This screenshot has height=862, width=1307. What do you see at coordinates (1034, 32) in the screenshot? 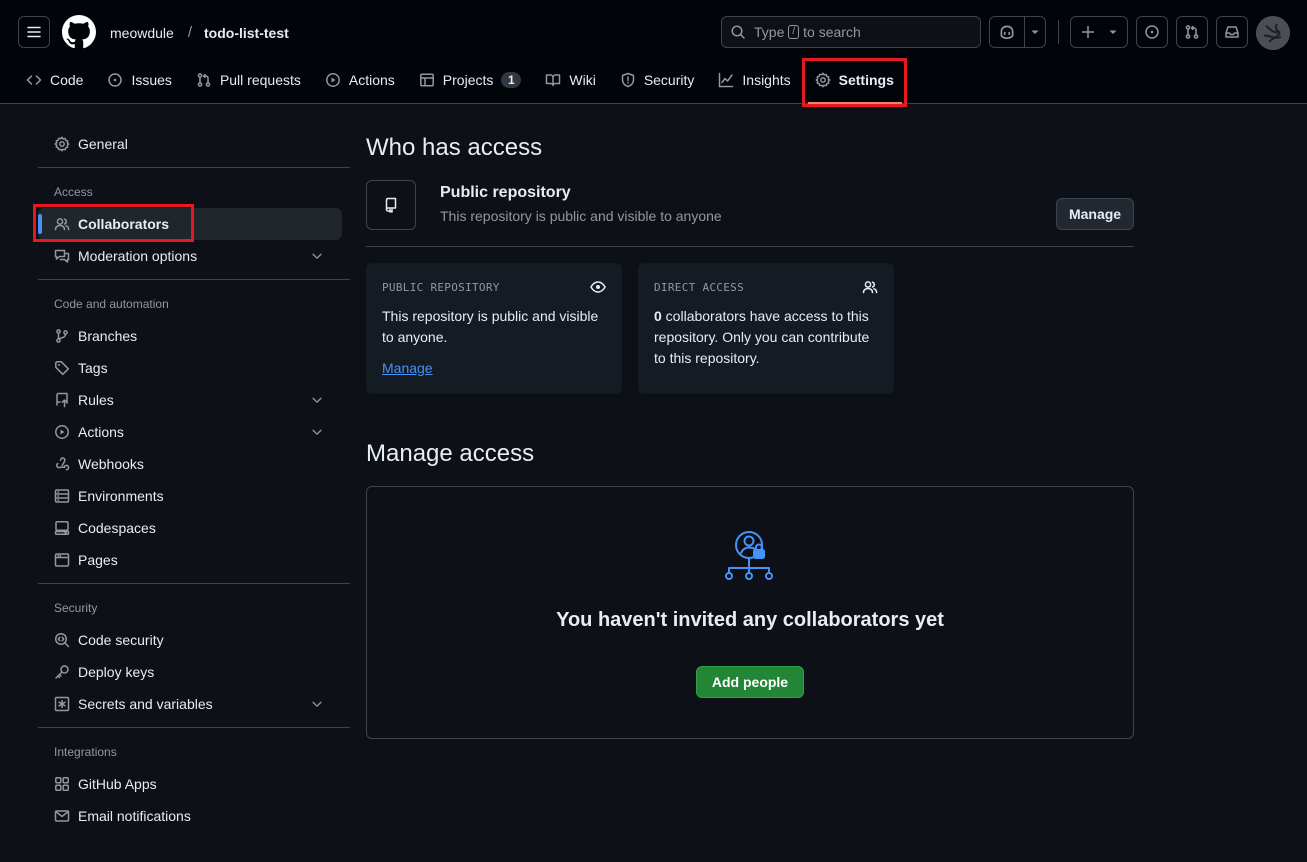
I see `caret-down-icon` at bounding box center [1034, 32].